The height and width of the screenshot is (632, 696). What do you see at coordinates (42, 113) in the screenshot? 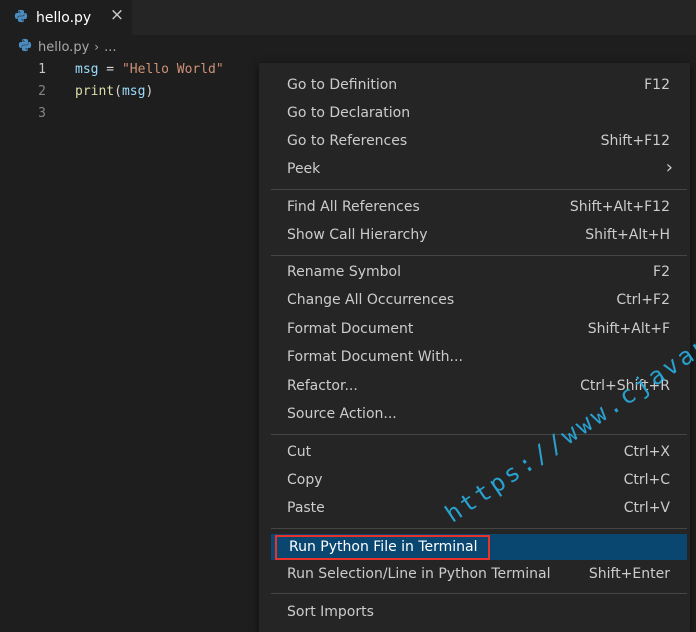
I see `line-number: 3` at bounding box center [42, 113].